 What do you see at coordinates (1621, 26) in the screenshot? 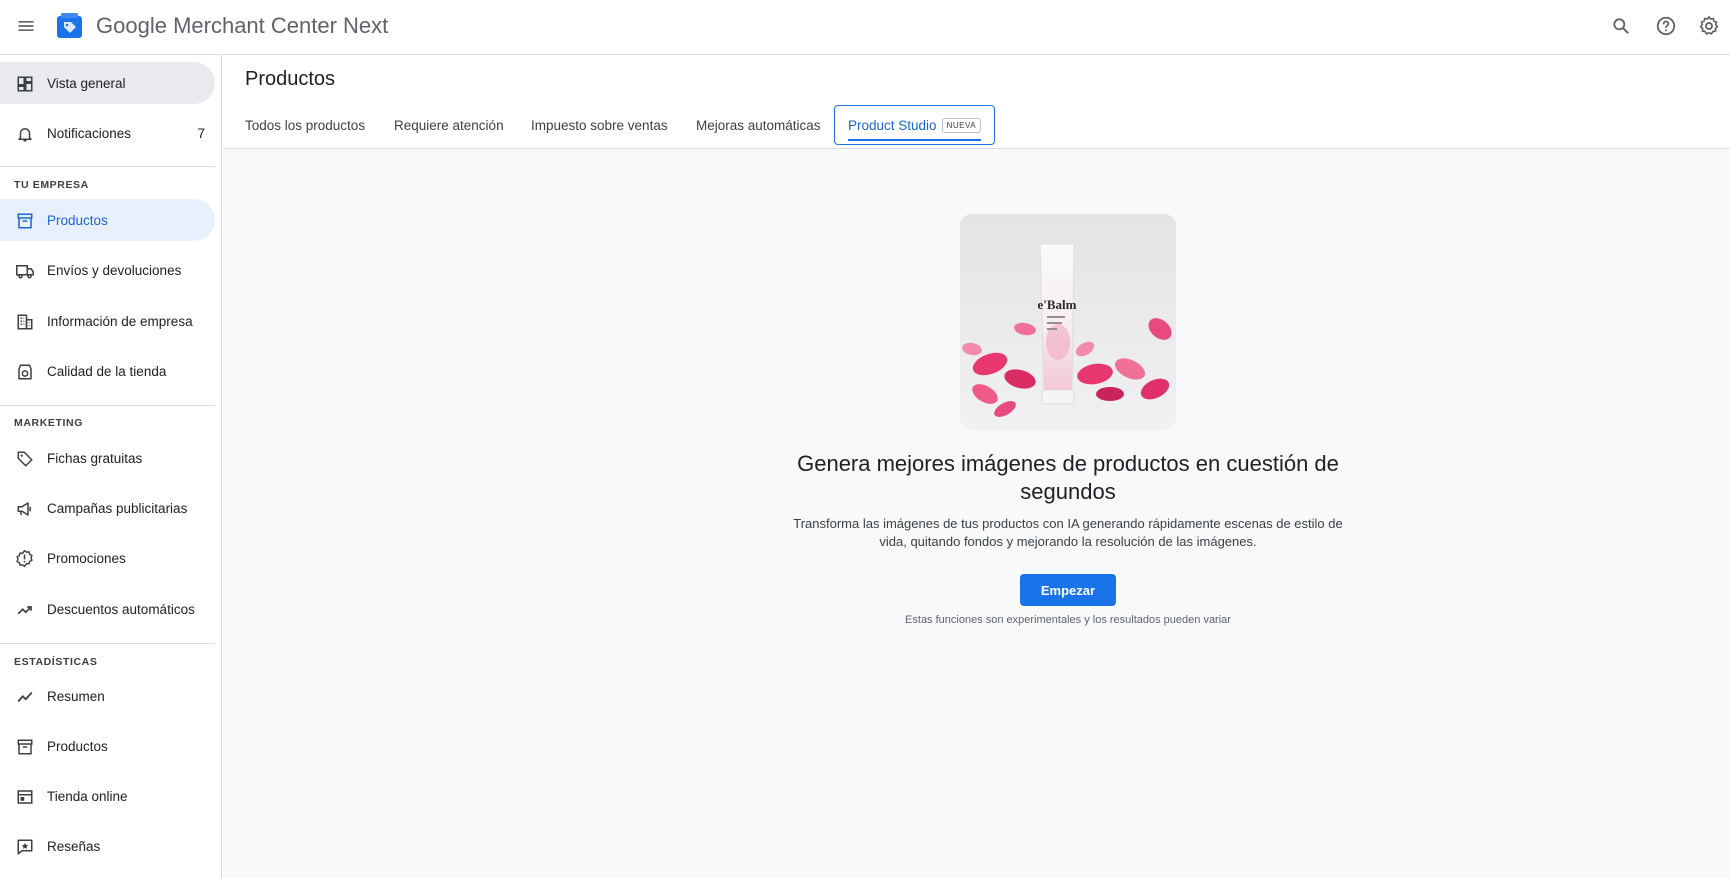
I see `search-icon` at bounding box center [1621, 26].